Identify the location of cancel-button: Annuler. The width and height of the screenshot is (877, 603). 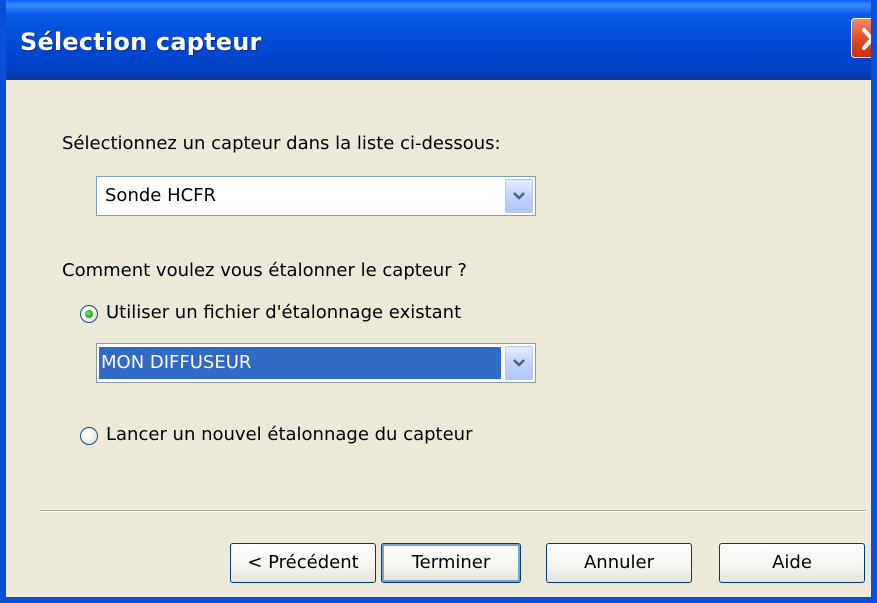
(619, 563).